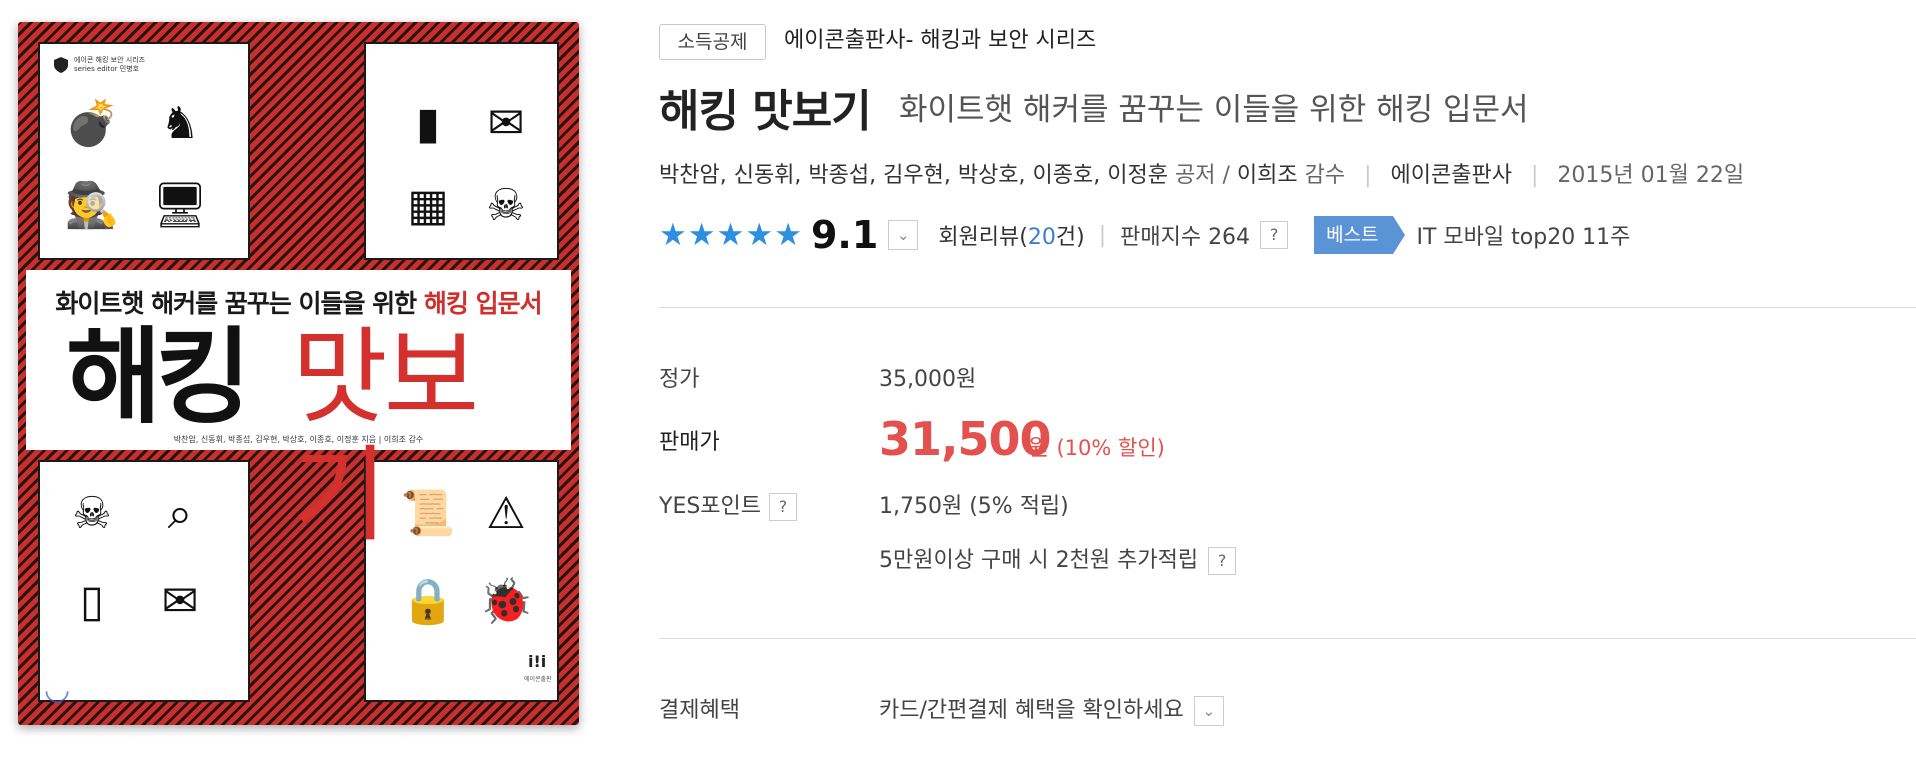  Describe the element at coordinates (506, 205) in the screenshot. I see `skull-icon: ☠` at that location.